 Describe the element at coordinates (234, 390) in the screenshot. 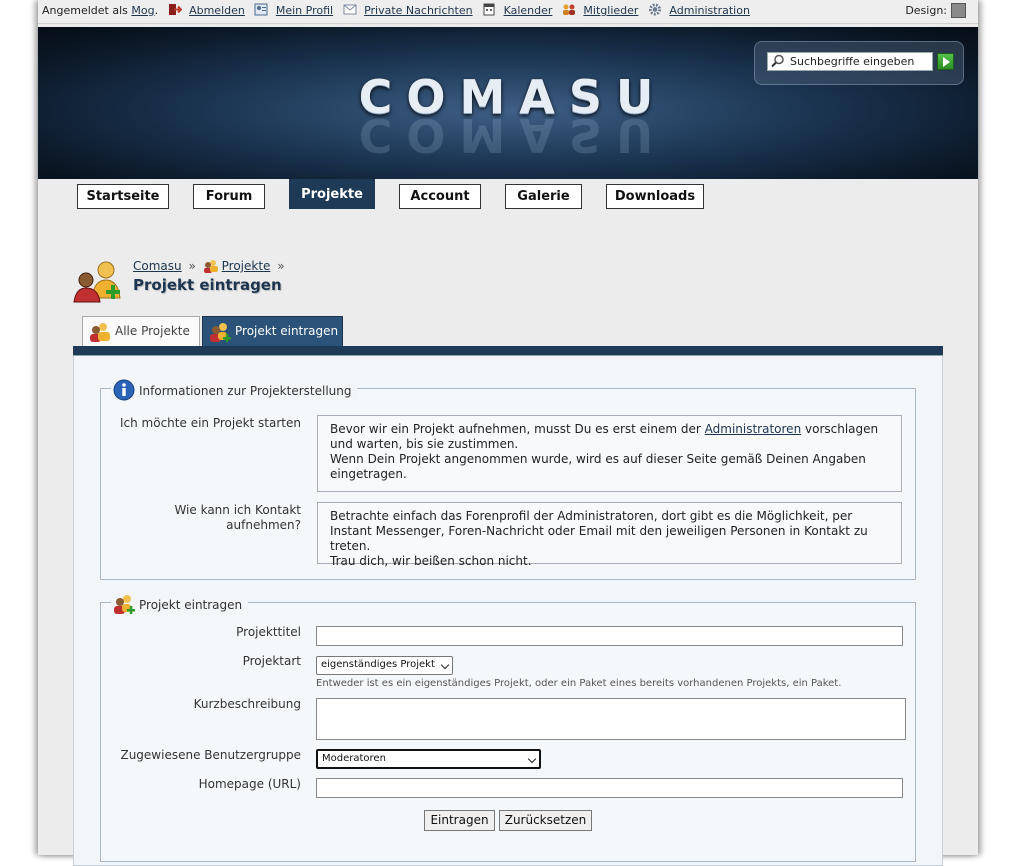

I see `info-legend: Informationen zur Projekterstellung` at that location.